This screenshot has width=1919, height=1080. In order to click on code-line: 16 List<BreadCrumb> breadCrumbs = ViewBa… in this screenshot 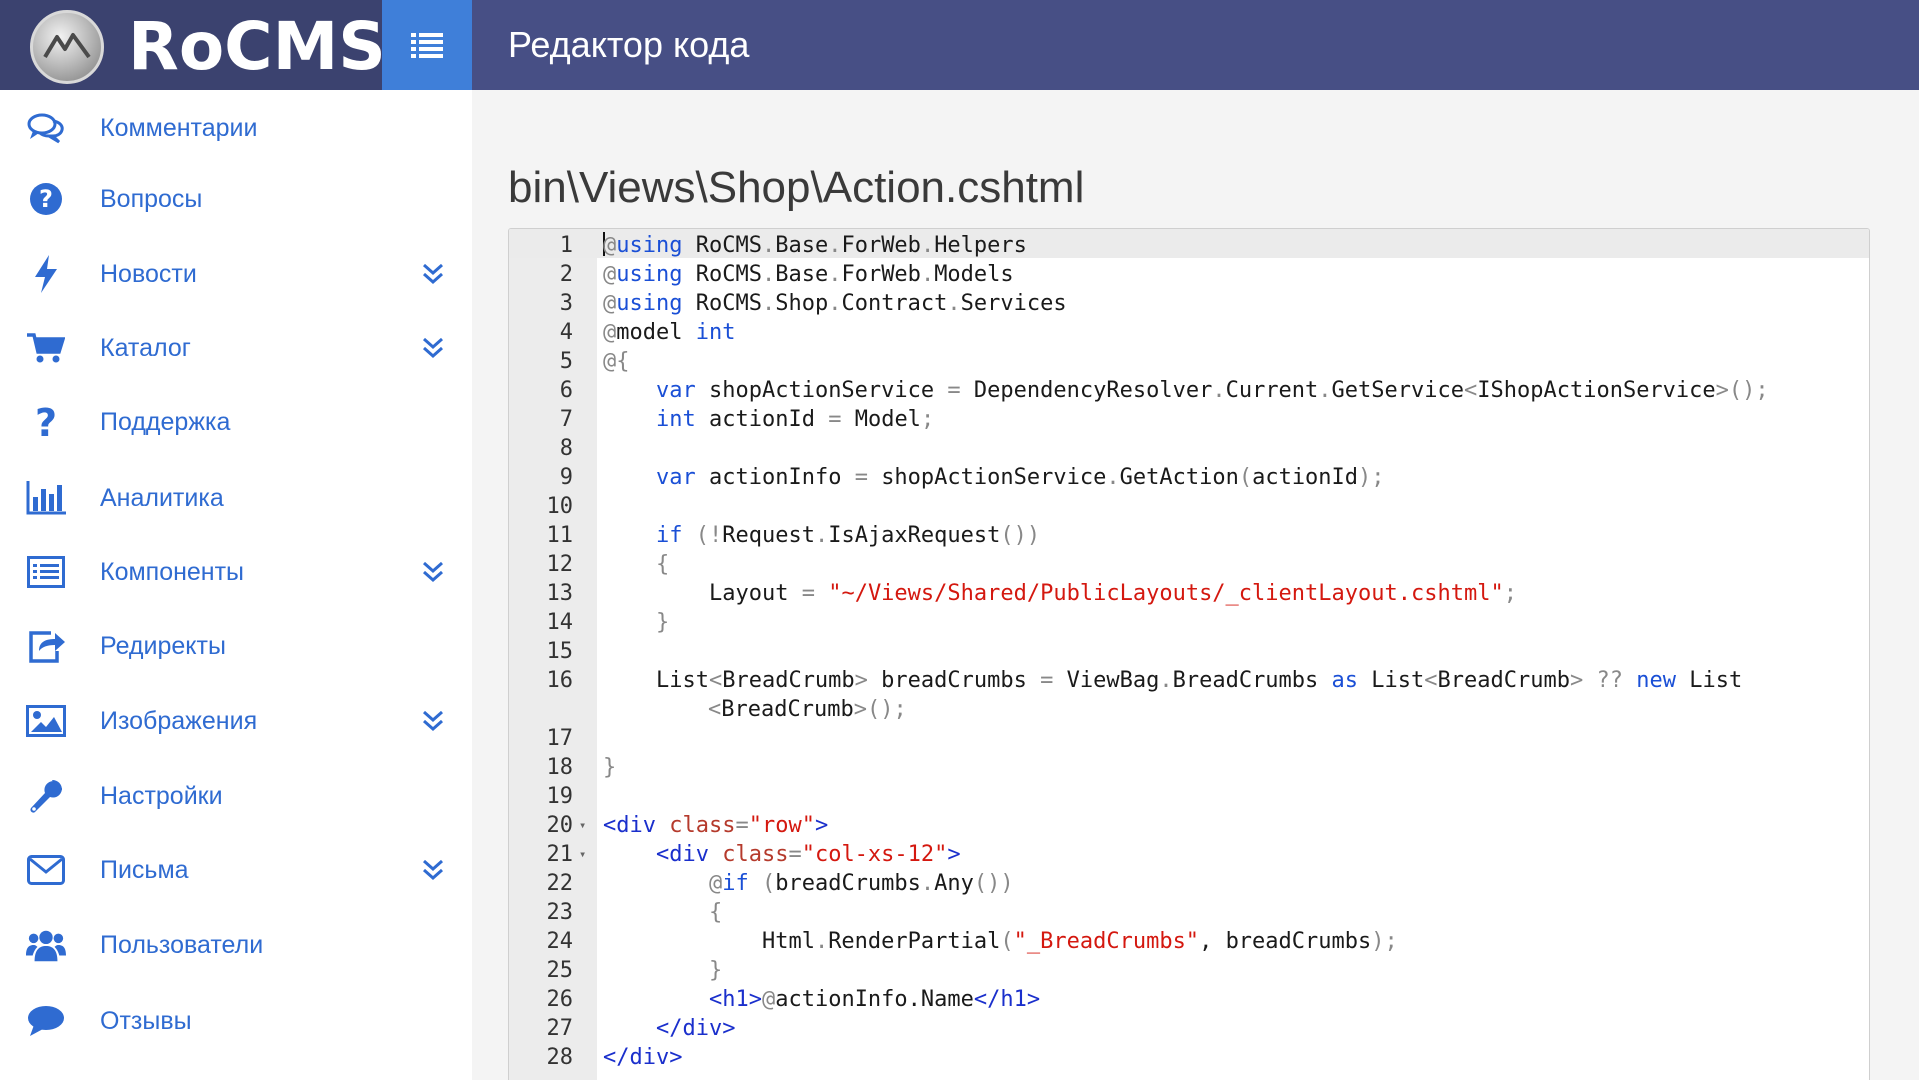, I will do `click(1189, 695)`.